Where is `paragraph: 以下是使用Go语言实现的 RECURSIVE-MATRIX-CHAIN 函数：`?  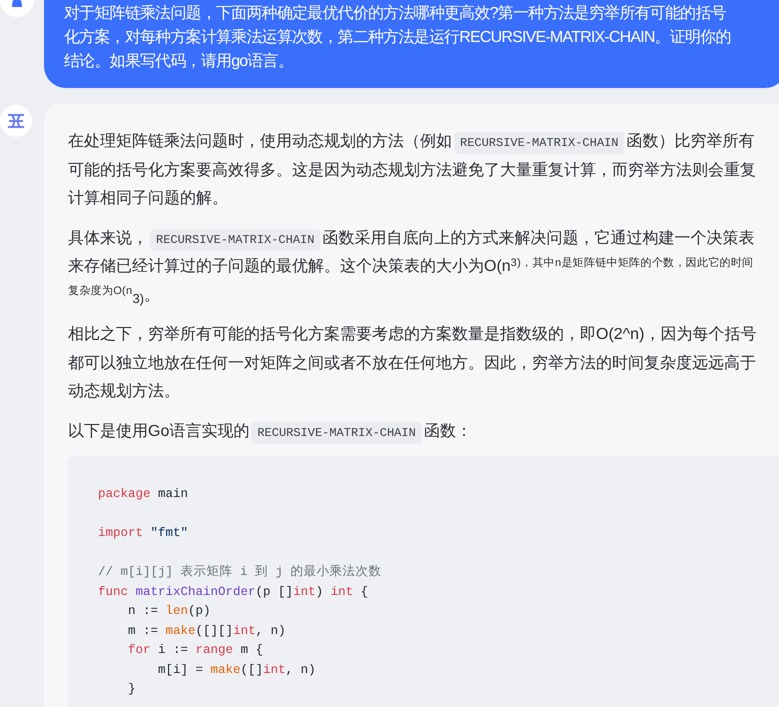 paragraph: 以下是使用Go语言实现的 RECURSIVE-MATRIX-CHAIN 函数： is located at coordinates (415, 432).